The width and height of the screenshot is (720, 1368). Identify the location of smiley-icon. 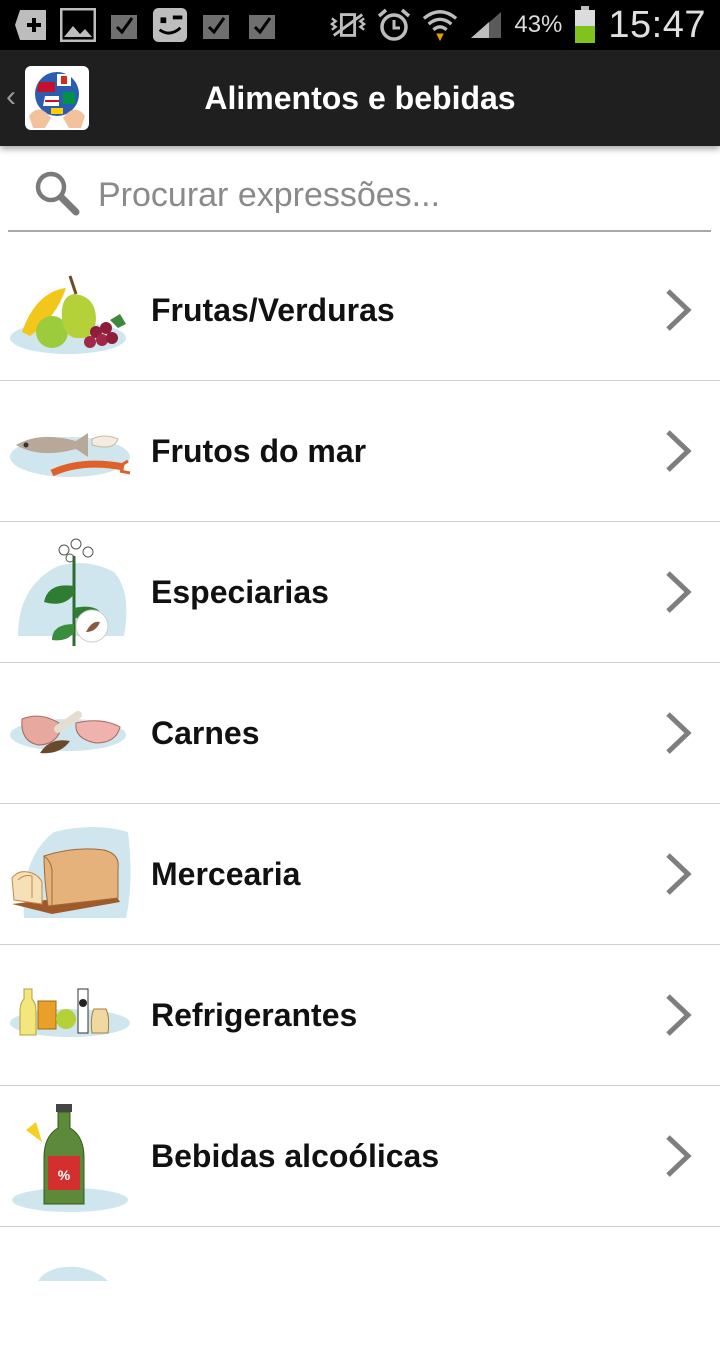
(170, 25).